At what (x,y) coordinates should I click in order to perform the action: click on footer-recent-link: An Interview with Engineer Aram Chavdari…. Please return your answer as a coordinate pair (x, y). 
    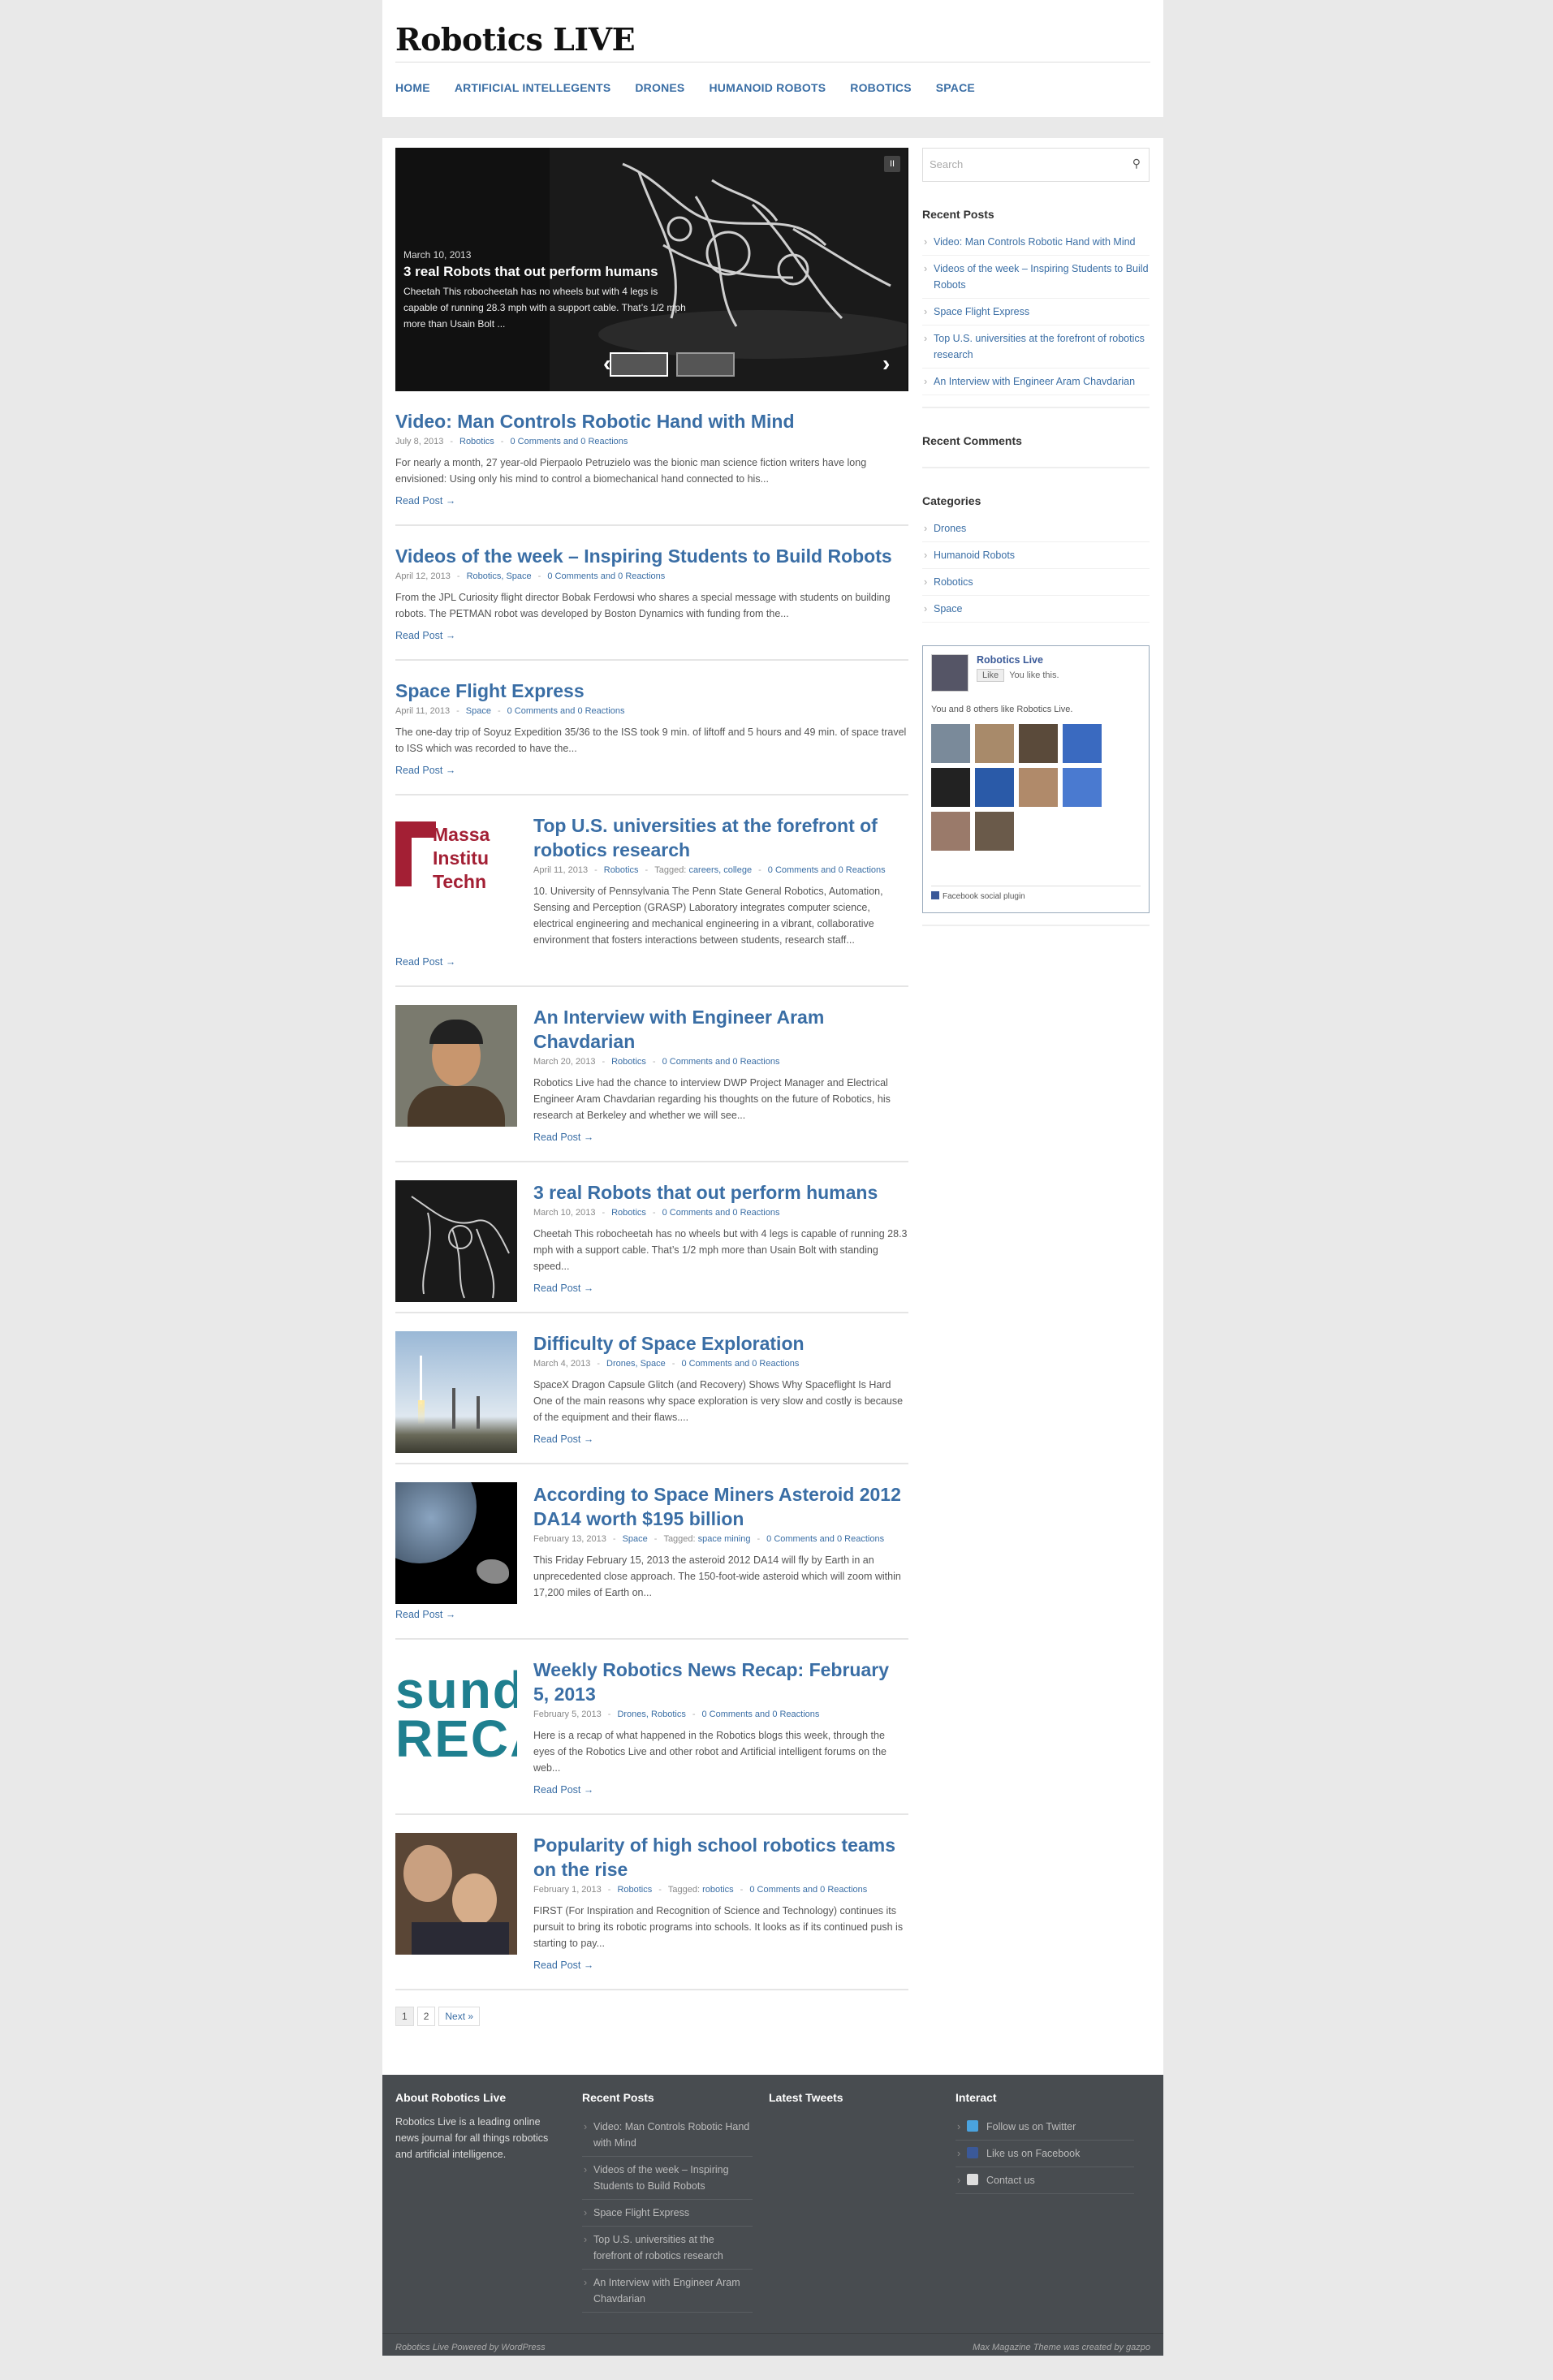
    Looking at the image, I should click on (667, 2292).